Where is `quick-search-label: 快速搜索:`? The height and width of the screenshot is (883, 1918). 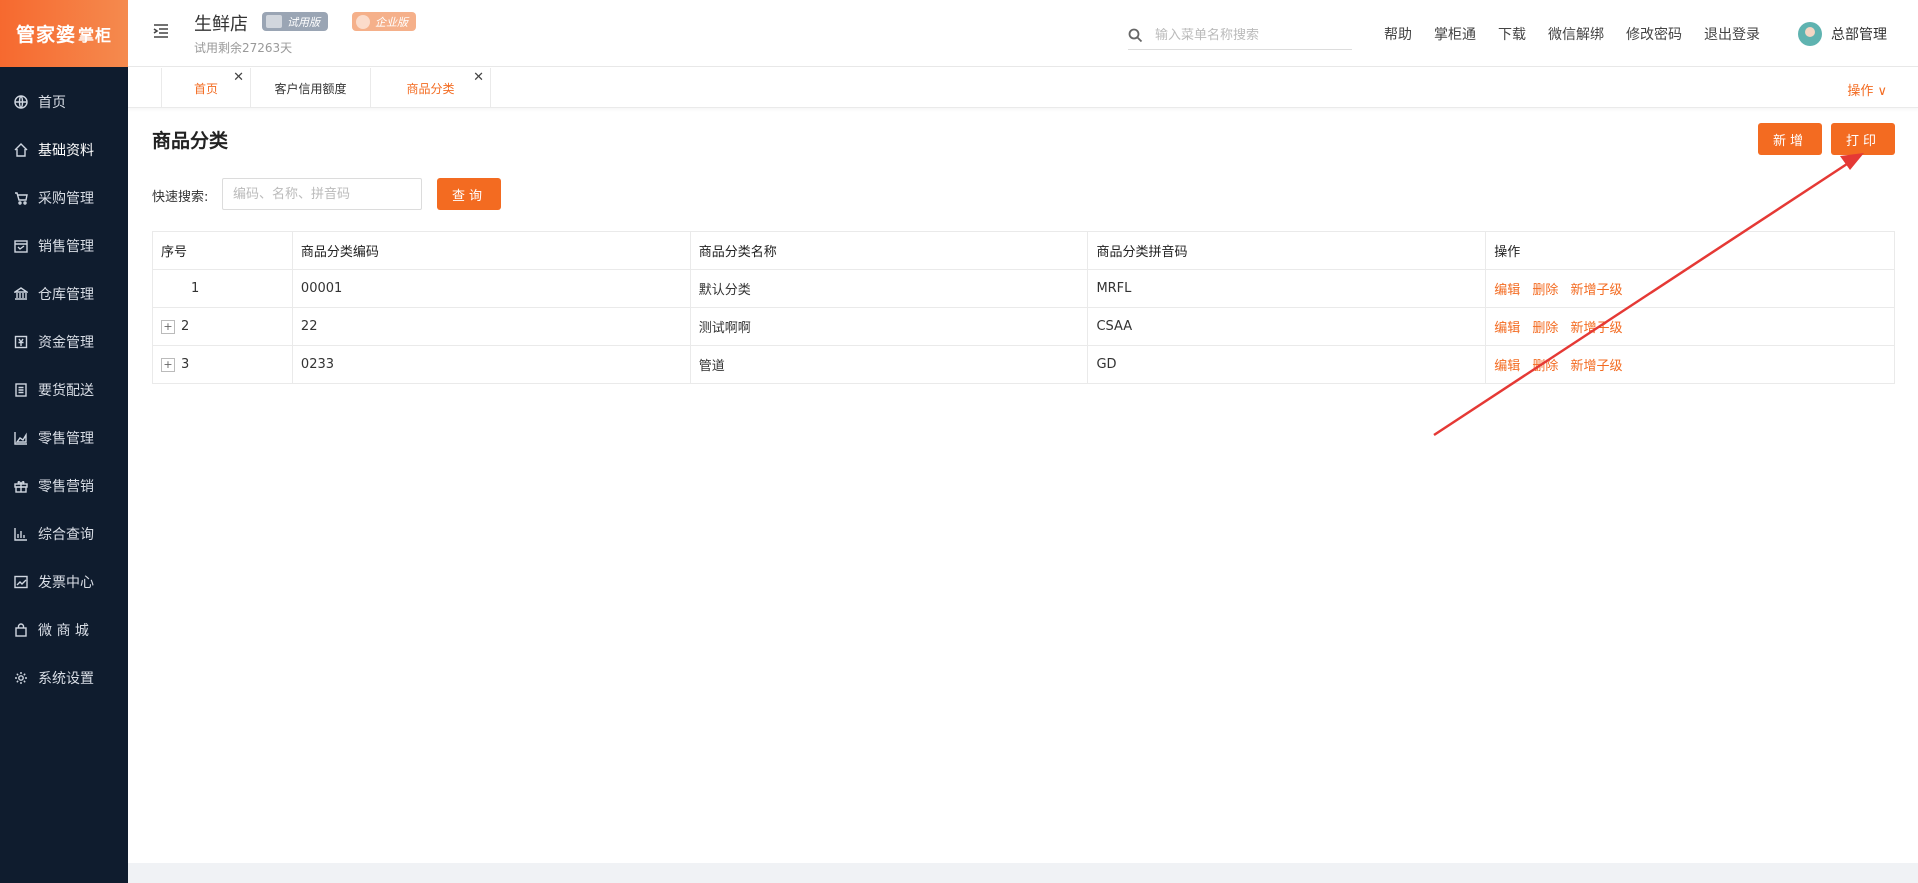 quick-search-label: 快速搜索: is located at coordinates (180, 197).